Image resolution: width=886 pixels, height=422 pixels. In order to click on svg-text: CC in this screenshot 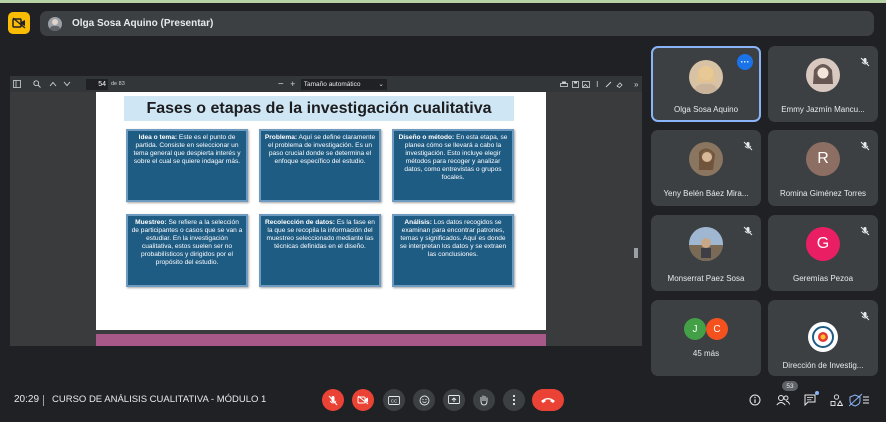, I will do `click(394, 400)`.